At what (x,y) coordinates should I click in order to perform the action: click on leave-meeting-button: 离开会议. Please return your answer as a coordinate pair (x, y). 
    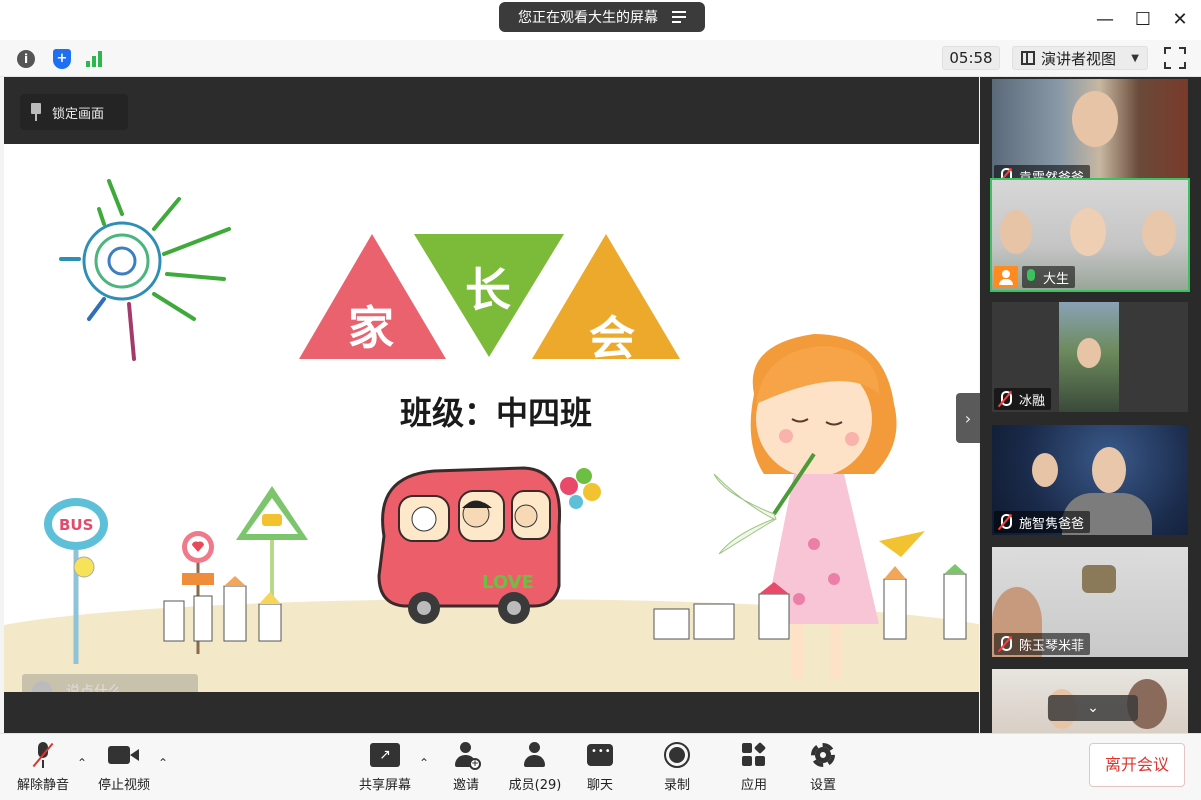
    Looking at the image, I should click on (1137, 765).